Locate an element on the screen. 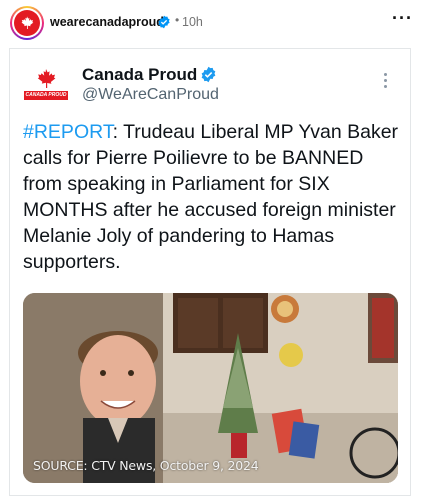 This screenshot has height=500, width=423. tweet-handle: @WeAreCanProud is located at coordinates (150, 95).